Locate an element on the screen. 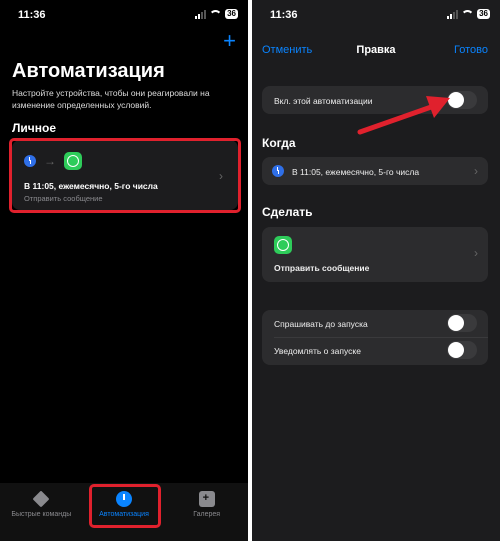 Image resolution: width=500 pixels, height=541 pixels. arrow-shaft is located at coordinates (397, 119).